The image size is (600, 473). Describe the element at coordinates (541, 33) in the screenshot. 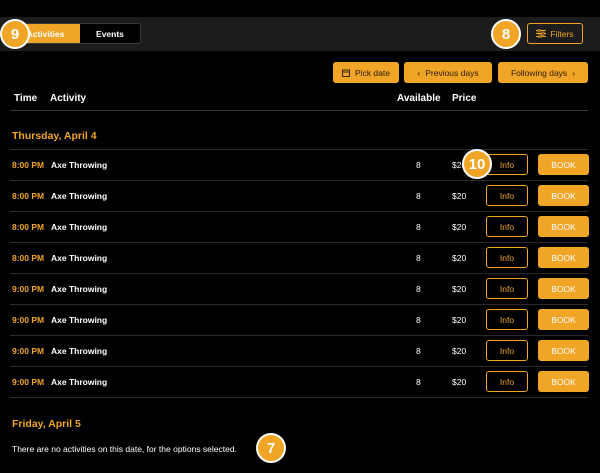

I see `sliders-icon` at that location.